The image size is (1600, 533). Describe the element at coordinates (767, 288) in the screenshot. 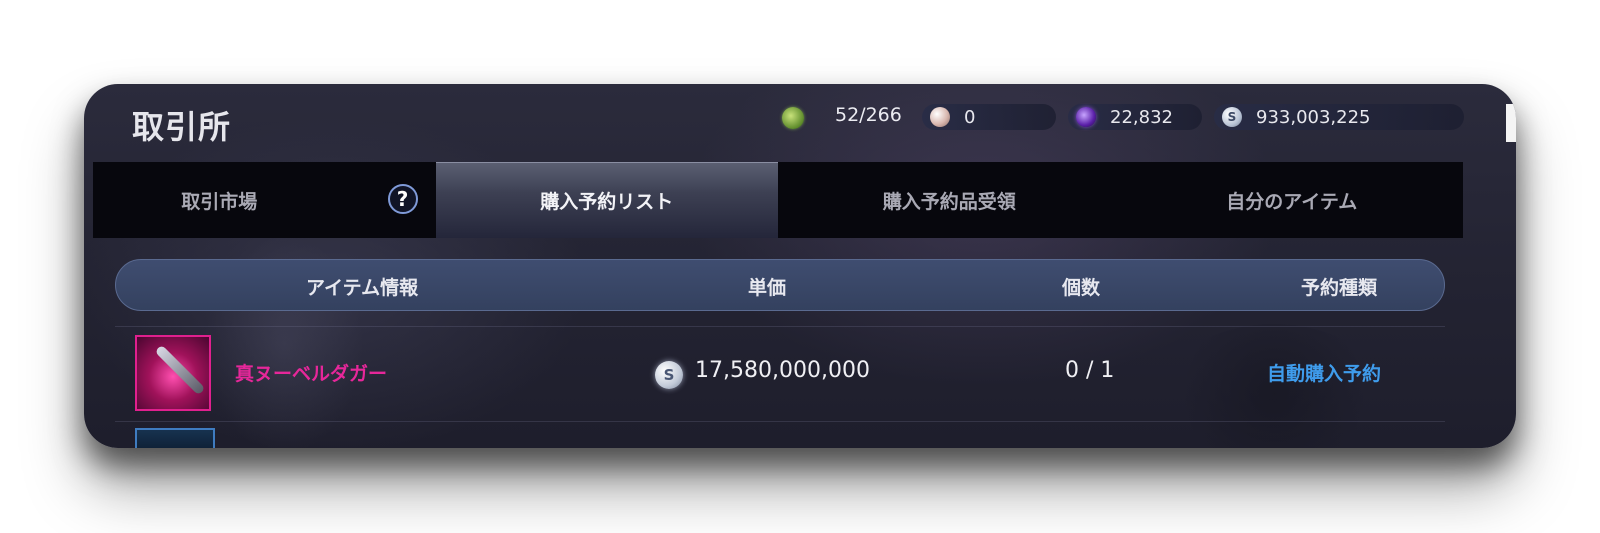

I see `header-unit-price: 単価` at that location.